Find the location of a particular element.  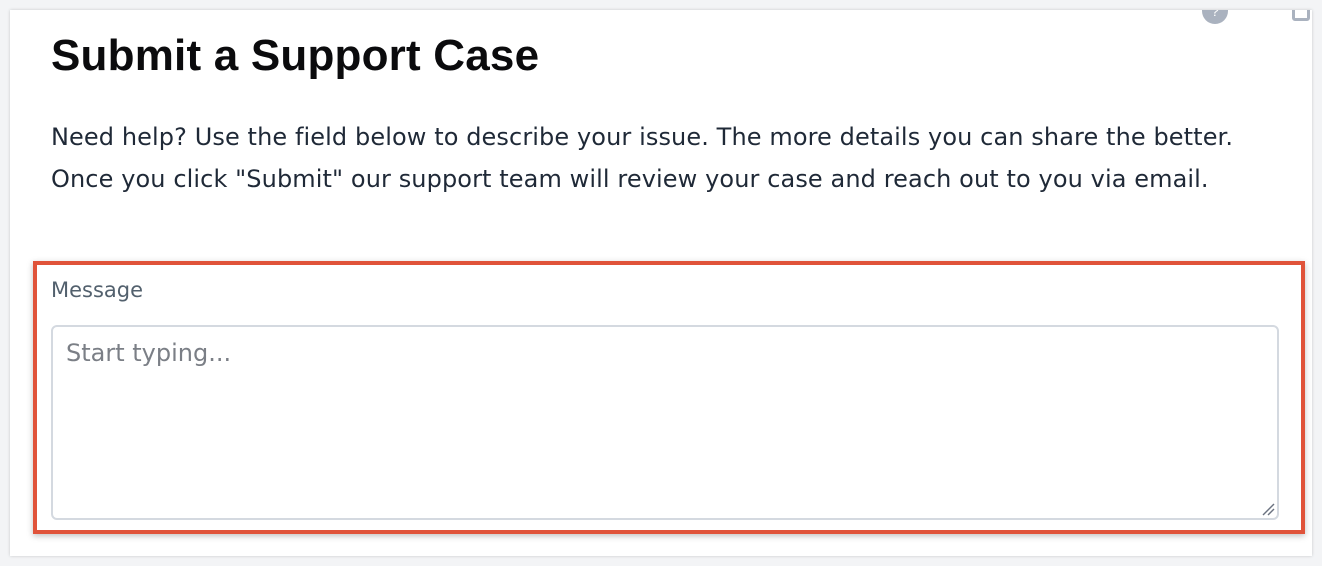

dialog-corner-controls: ? is located at coordinates (1256, 17).